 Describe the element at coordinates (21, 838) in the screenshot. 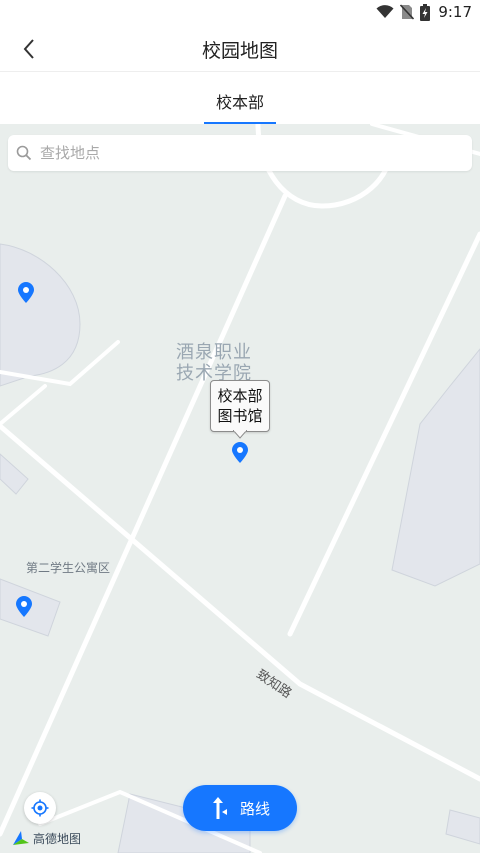

I see `amap-logo-icon` at that location.